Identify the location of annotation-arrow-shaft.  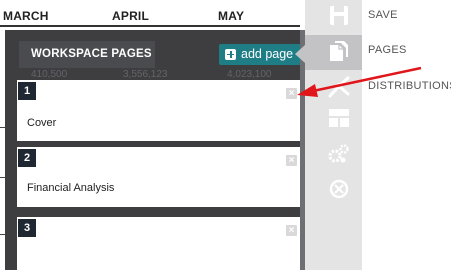
(367, 79).